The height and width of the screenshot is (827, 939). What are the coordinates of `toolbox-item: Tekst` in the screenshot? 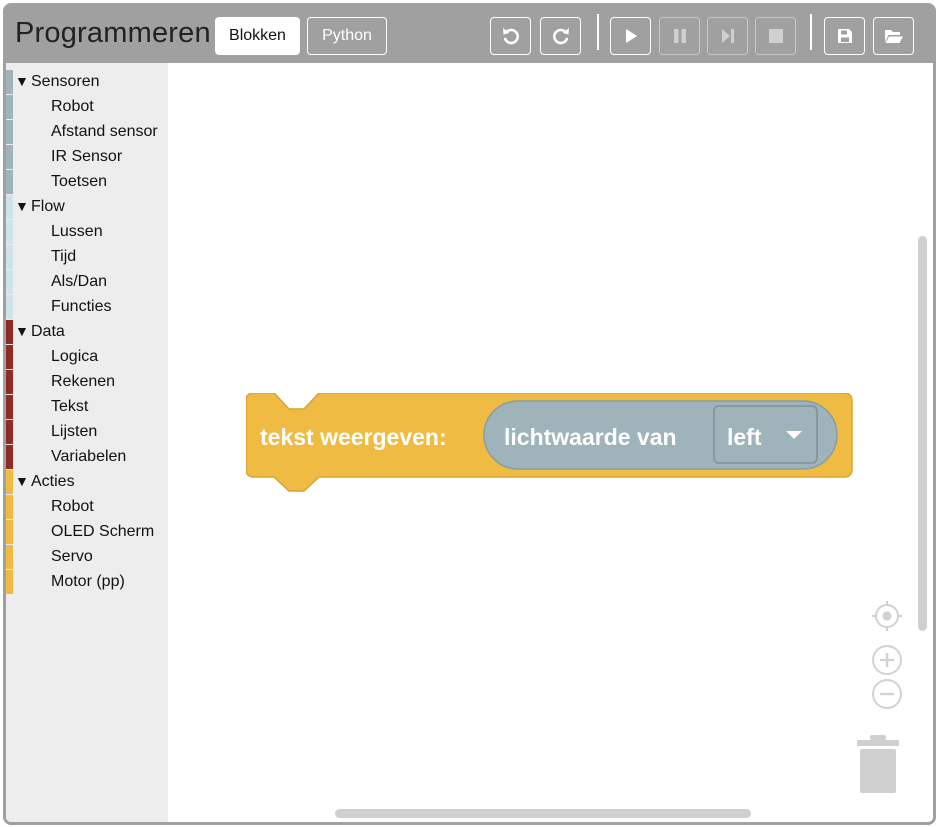 It's located at (87, 407).